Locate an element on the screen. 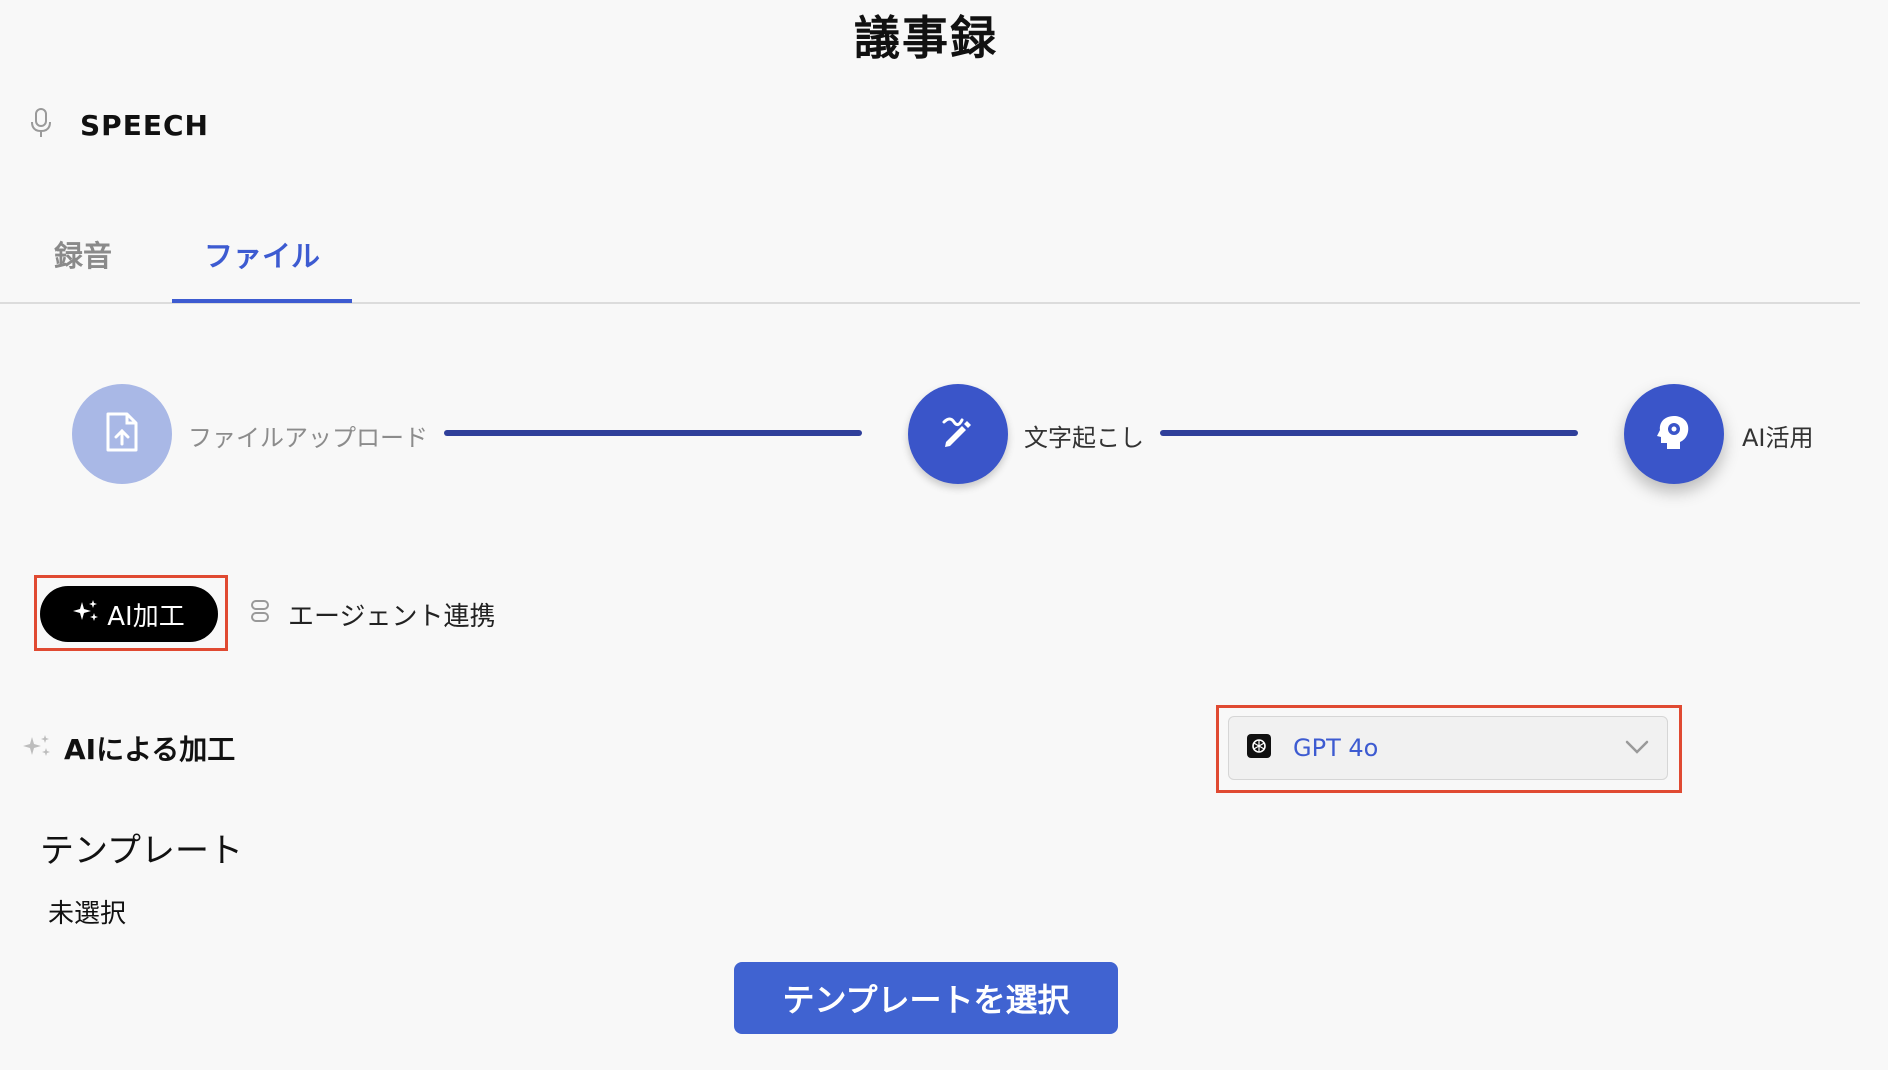 This screenshot has height=1070, width=1888. section-header: AIによる加工 is located at coordinates (128, 748).